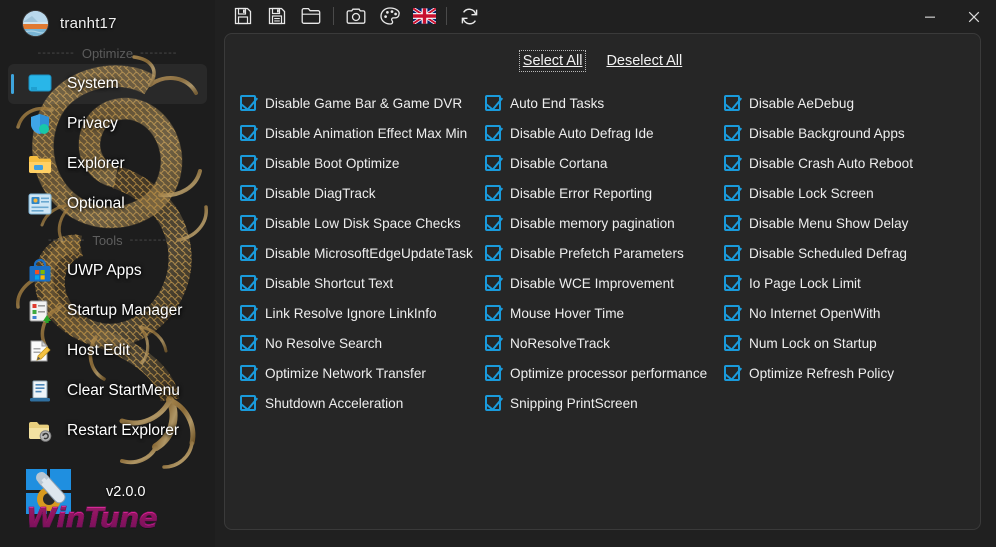 Image resolution: width=996 pixels, height=547 pixels. What do you see at coordinates (311, 16) in the screenshot?
I see `open-folder-icon` at bounding box center [311, 16].